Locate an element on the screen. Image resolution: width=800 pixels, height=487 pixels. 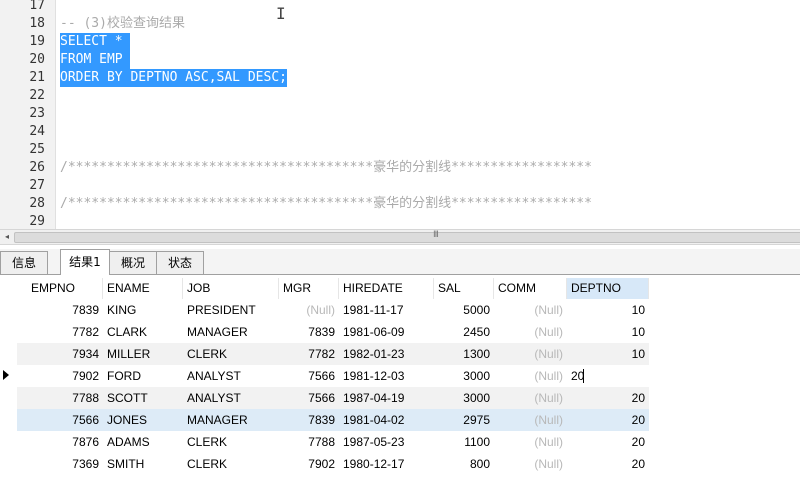
column-header-comm: COMM is located at coordinates (530, 288).